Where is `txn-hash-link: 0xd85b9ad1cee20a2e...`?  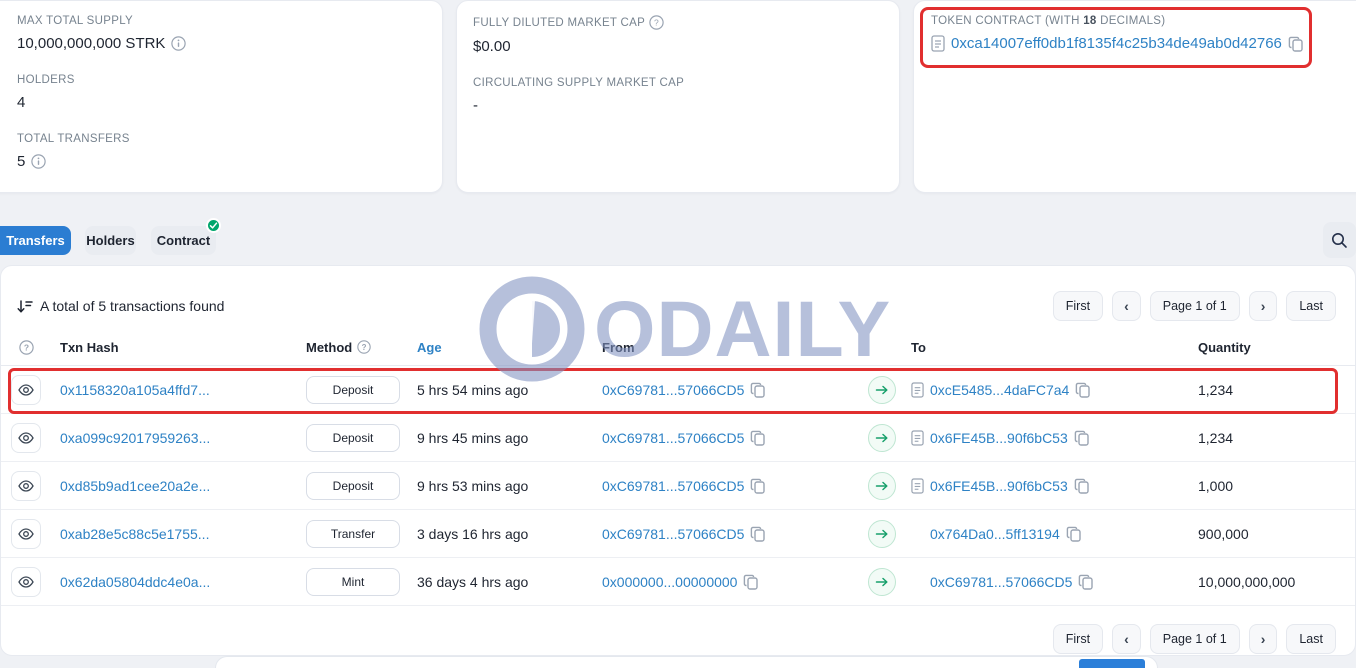 txn-hash-link: 0xd85b9ad1cee20a2e... is located at coordinates (135, 486).